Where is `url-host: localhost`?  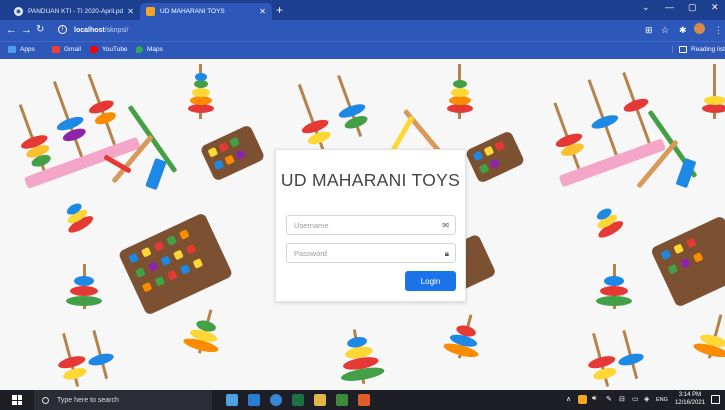 url-host: localhost is located at coordinates (89, 30).